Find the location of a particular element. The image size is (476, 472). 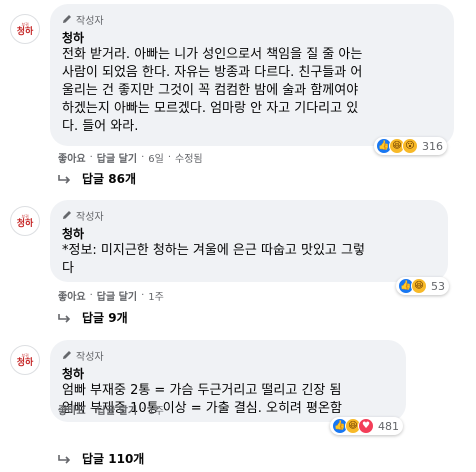

comment-bubble: 작성자 청하 *정보: 미지근한 청하는 겨울에 은근 따숩고 맛있고 그렇 다 is located at coordinates (249, 241).